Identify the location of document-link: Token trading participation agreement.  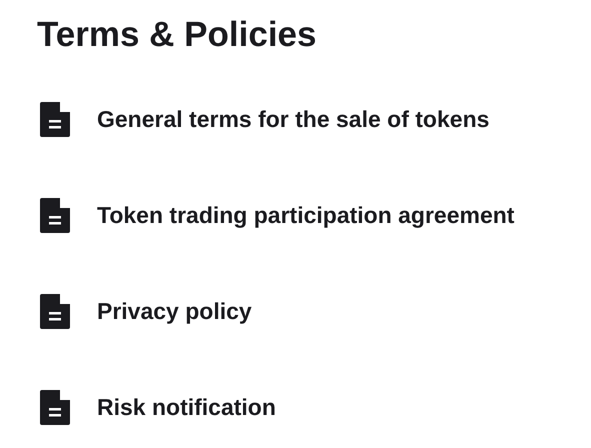
(275, 215).